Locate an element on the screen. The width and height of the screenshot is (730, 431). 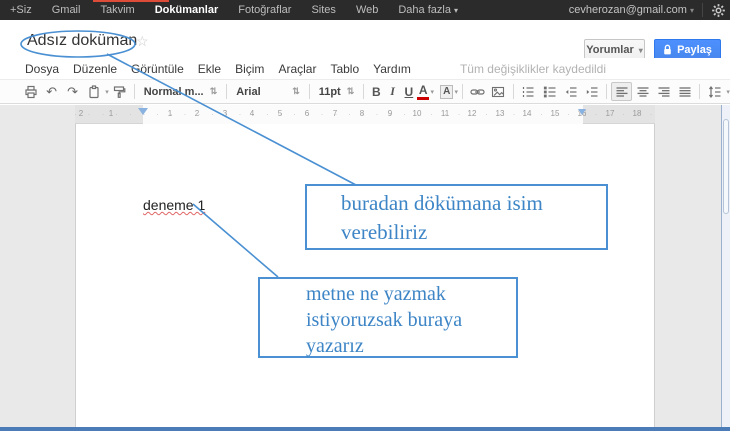
nav-sites: Sites is located at coordinates (323, 10).